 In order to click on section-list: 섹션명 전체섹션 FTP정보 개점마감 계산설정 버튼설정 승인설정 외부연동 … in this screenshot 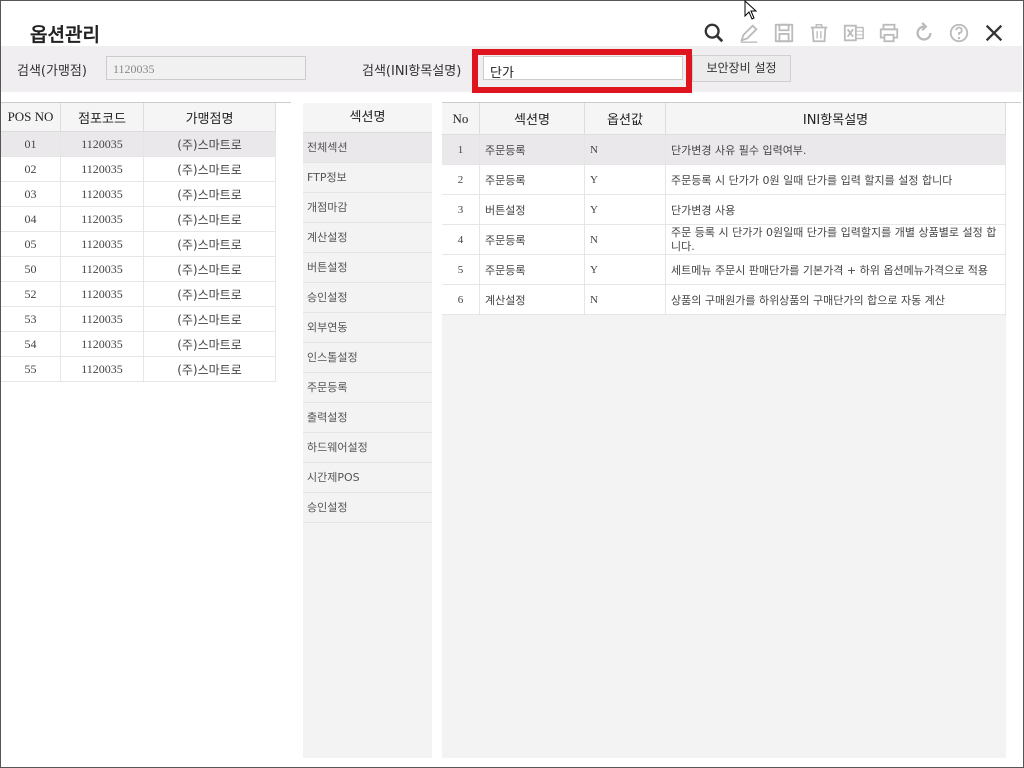, I will do `click(367, 430)`.